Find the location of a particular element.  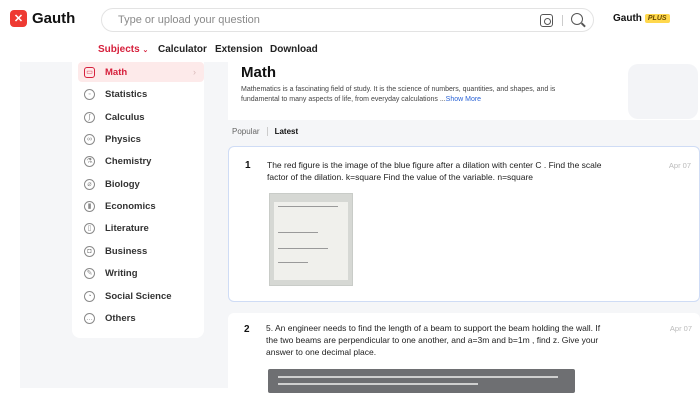

sidebar-item-business: ◘ Business is located at coordinates (141, 251).